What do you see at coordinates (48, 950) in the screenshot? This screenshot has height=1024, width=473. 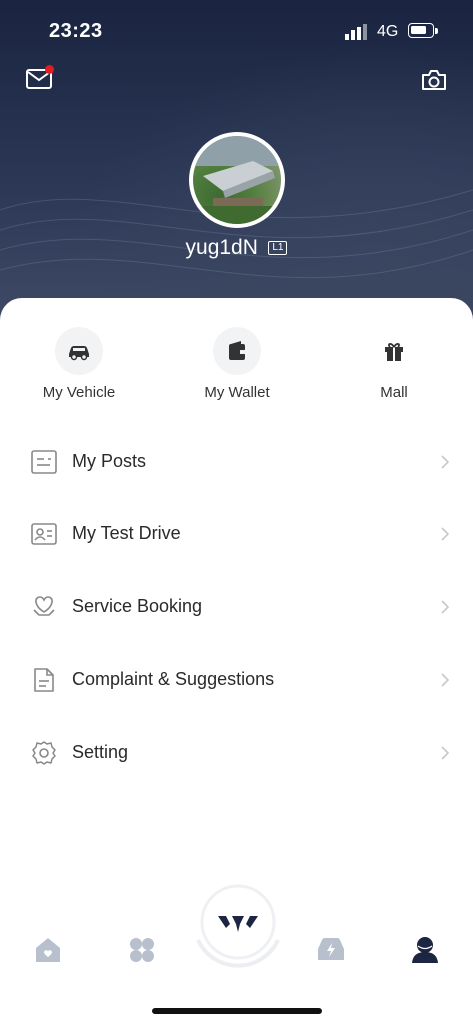 I see `home-icon` at bounding box center [48, 950].